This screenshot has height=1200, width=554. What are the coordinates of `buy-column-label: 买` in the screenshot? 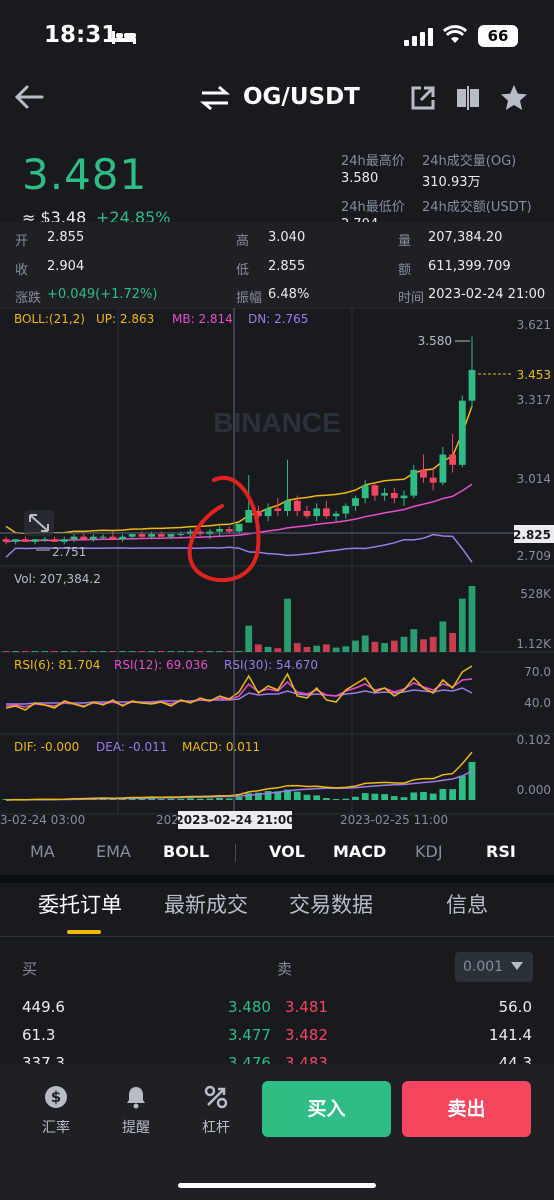 It's located at (30, 969).